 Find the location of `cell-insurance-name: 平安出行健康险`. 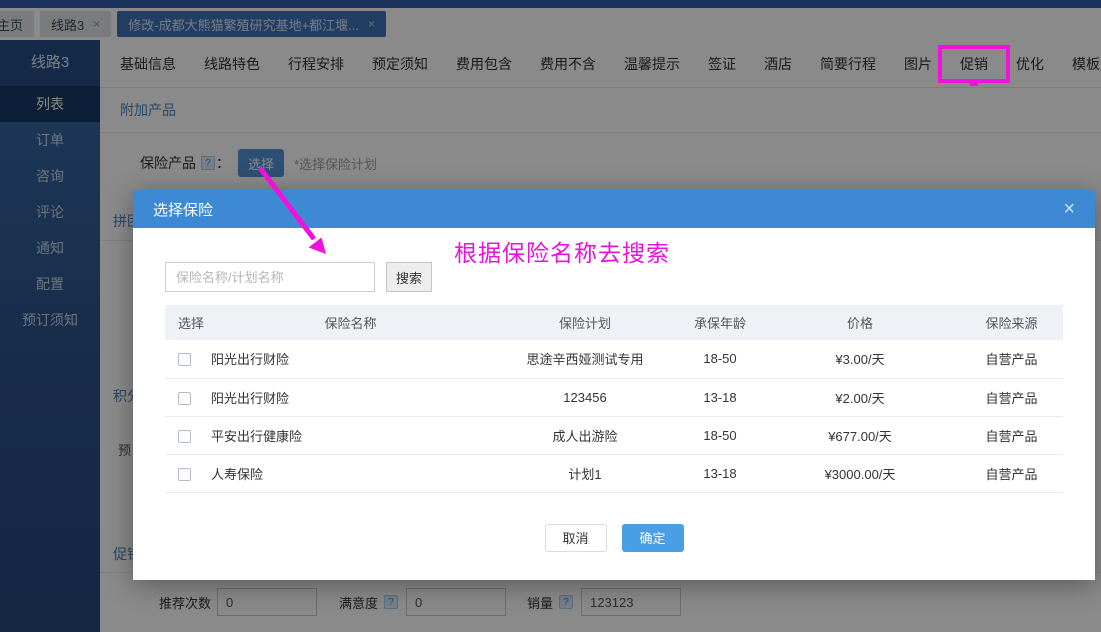

cell-insurance-name: 平安出行健康险 is located at coordinates (350, 435).